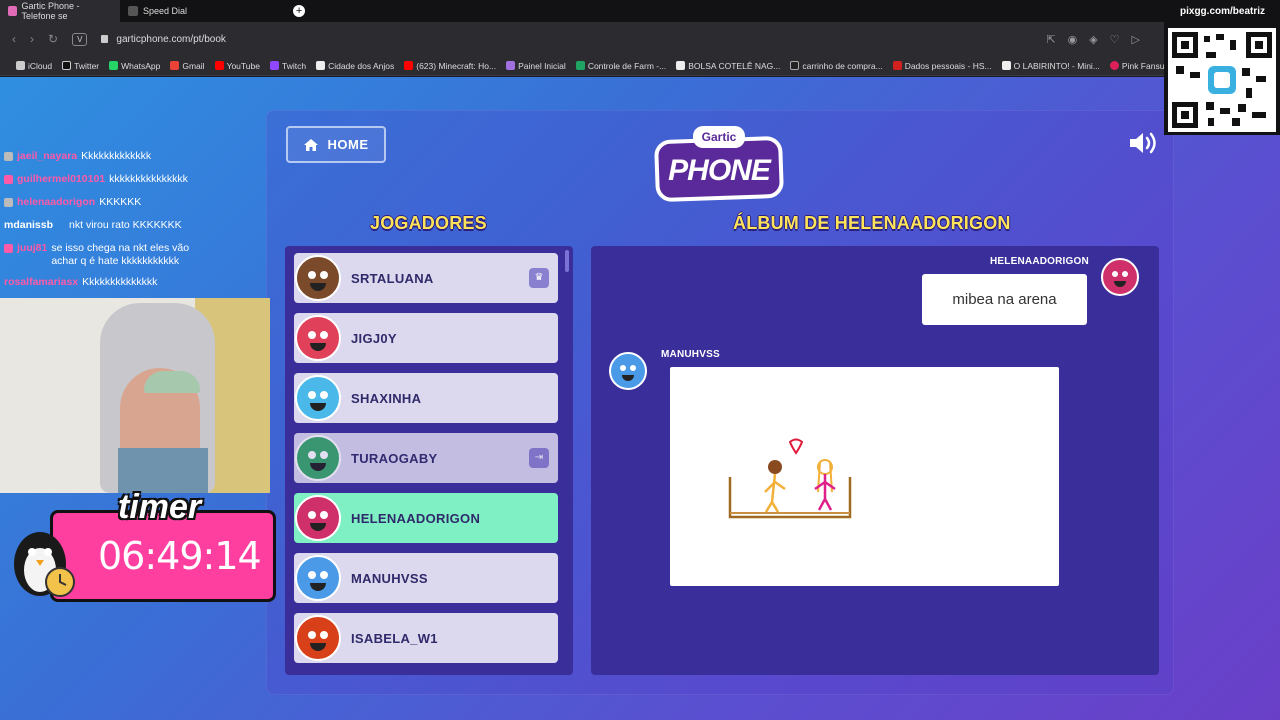 The height and width of the screenshot is (720, 1280). I want to click on players-scrollbar, so click(567, 261).